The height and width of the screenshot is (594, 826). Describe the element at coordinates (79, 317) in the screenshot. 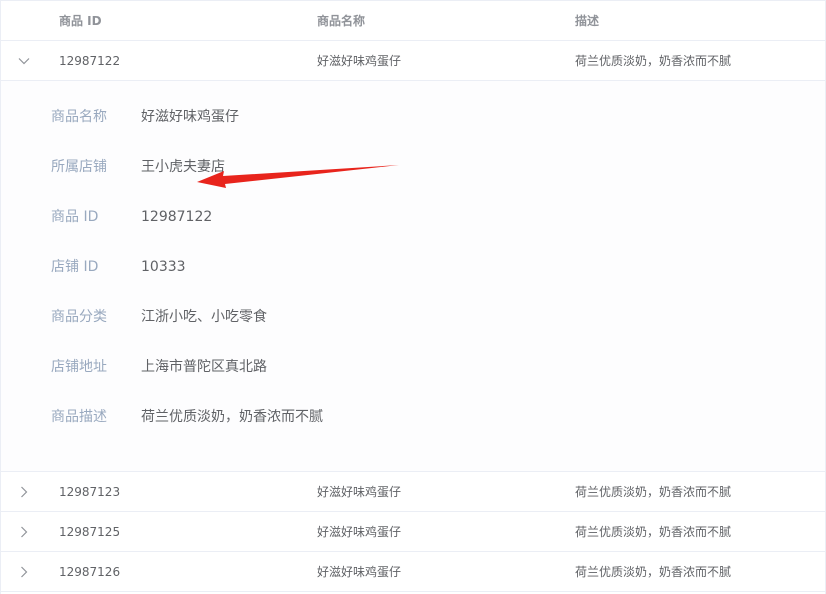

I see `detail-label: 商品分类` at that location.